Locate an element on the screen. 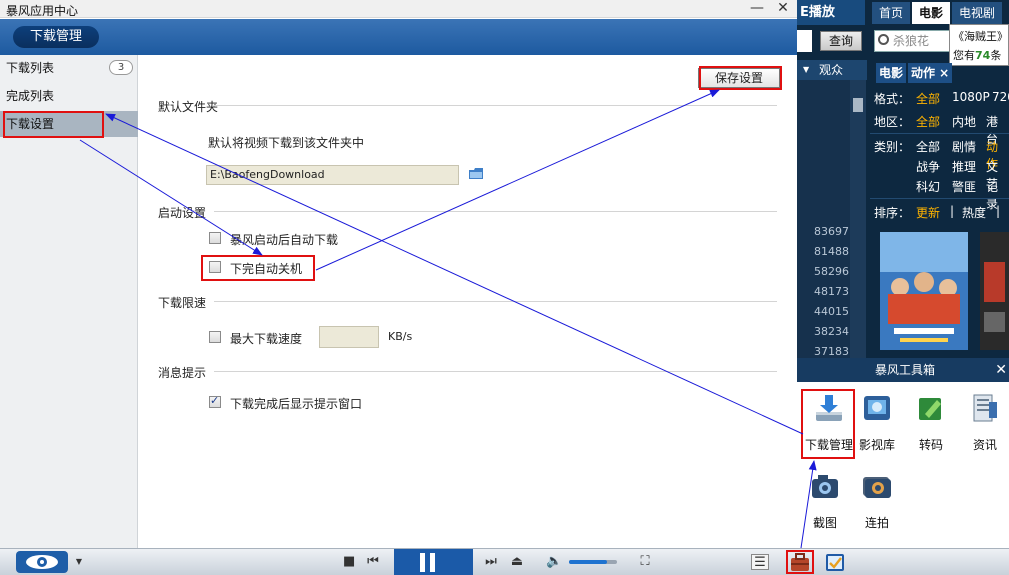  transcode-icon is located at coordinates (930, 409).